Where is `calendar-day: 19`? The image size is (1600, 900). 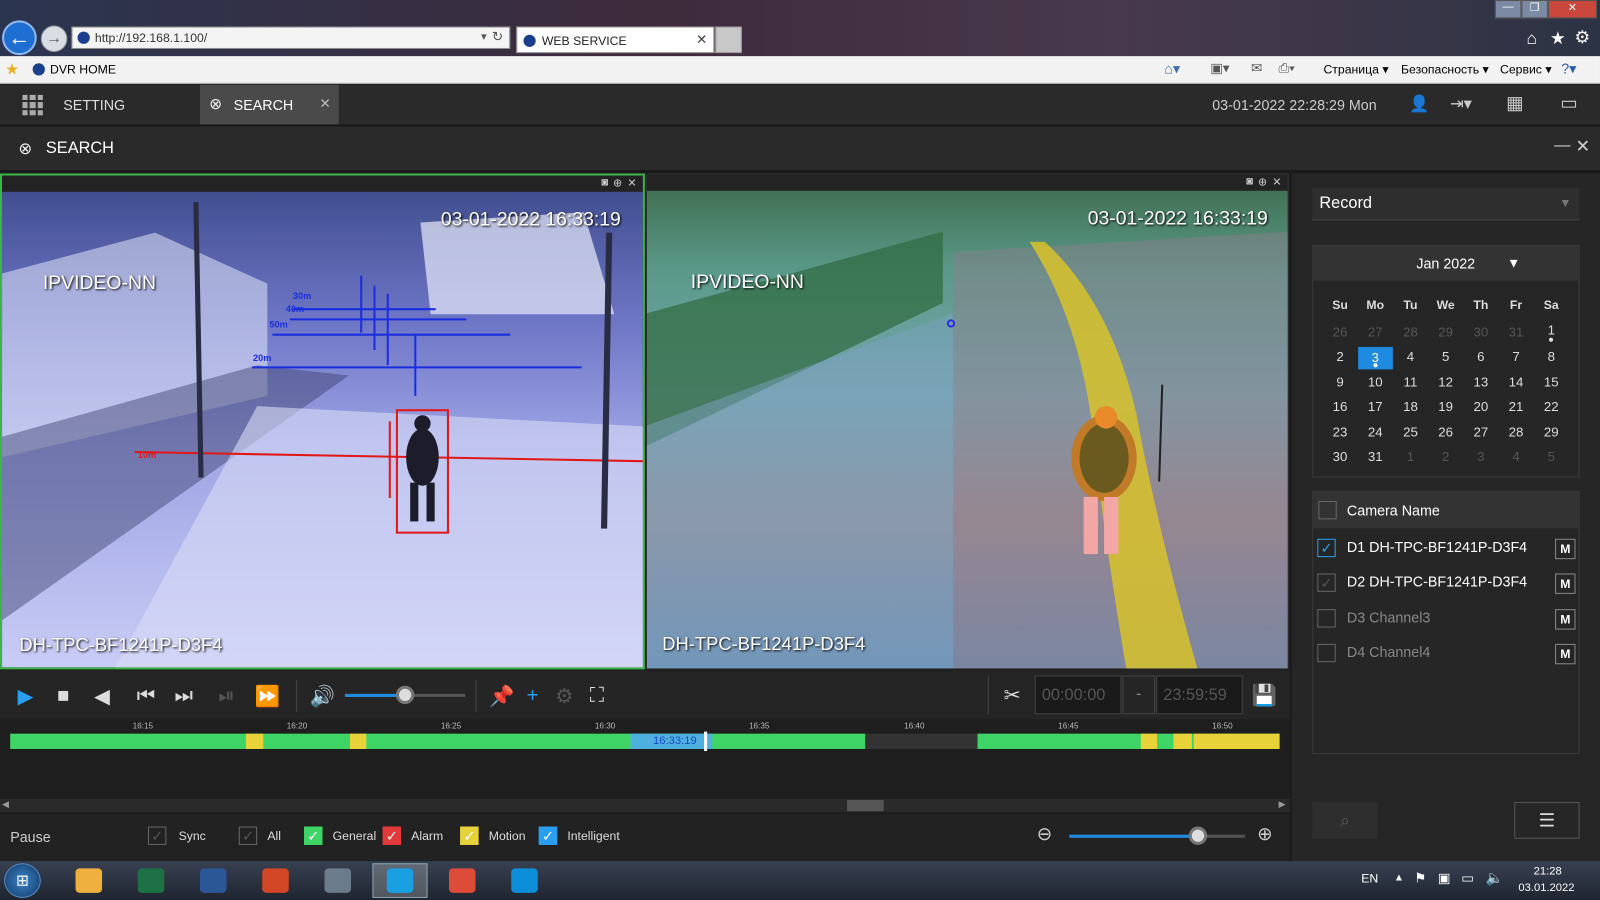 calendar-day: 19 is located at coordinates (1445, 406).